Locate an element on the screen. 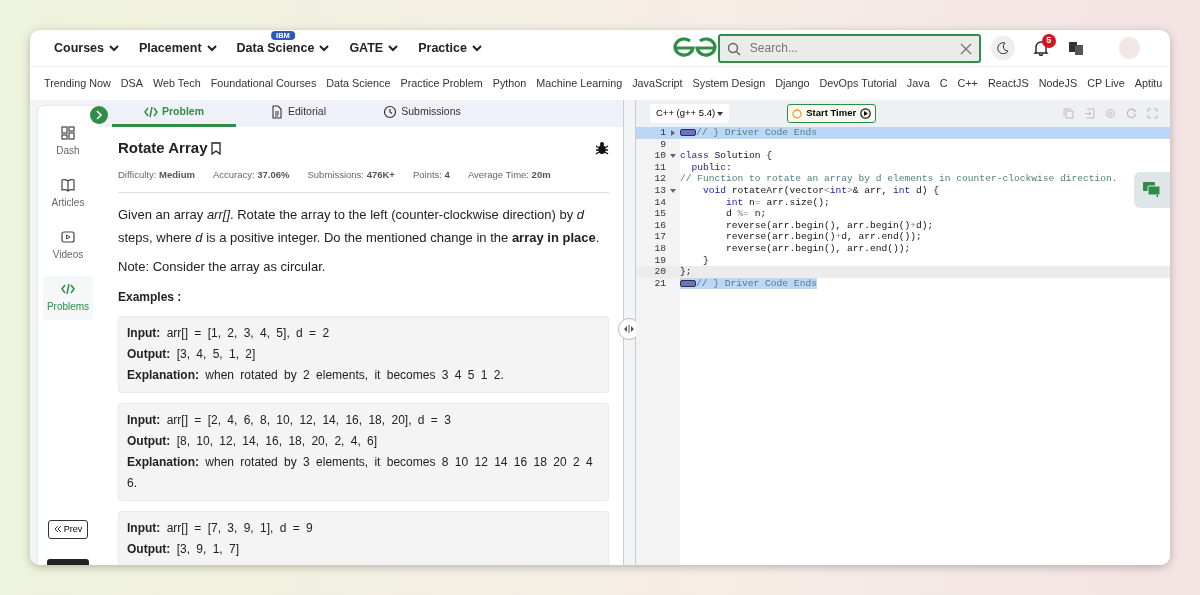  example-line: Explanation: when rotated by 2 elements, it becomes 3 4 5 1 2. is located at coordinates (316, 376).